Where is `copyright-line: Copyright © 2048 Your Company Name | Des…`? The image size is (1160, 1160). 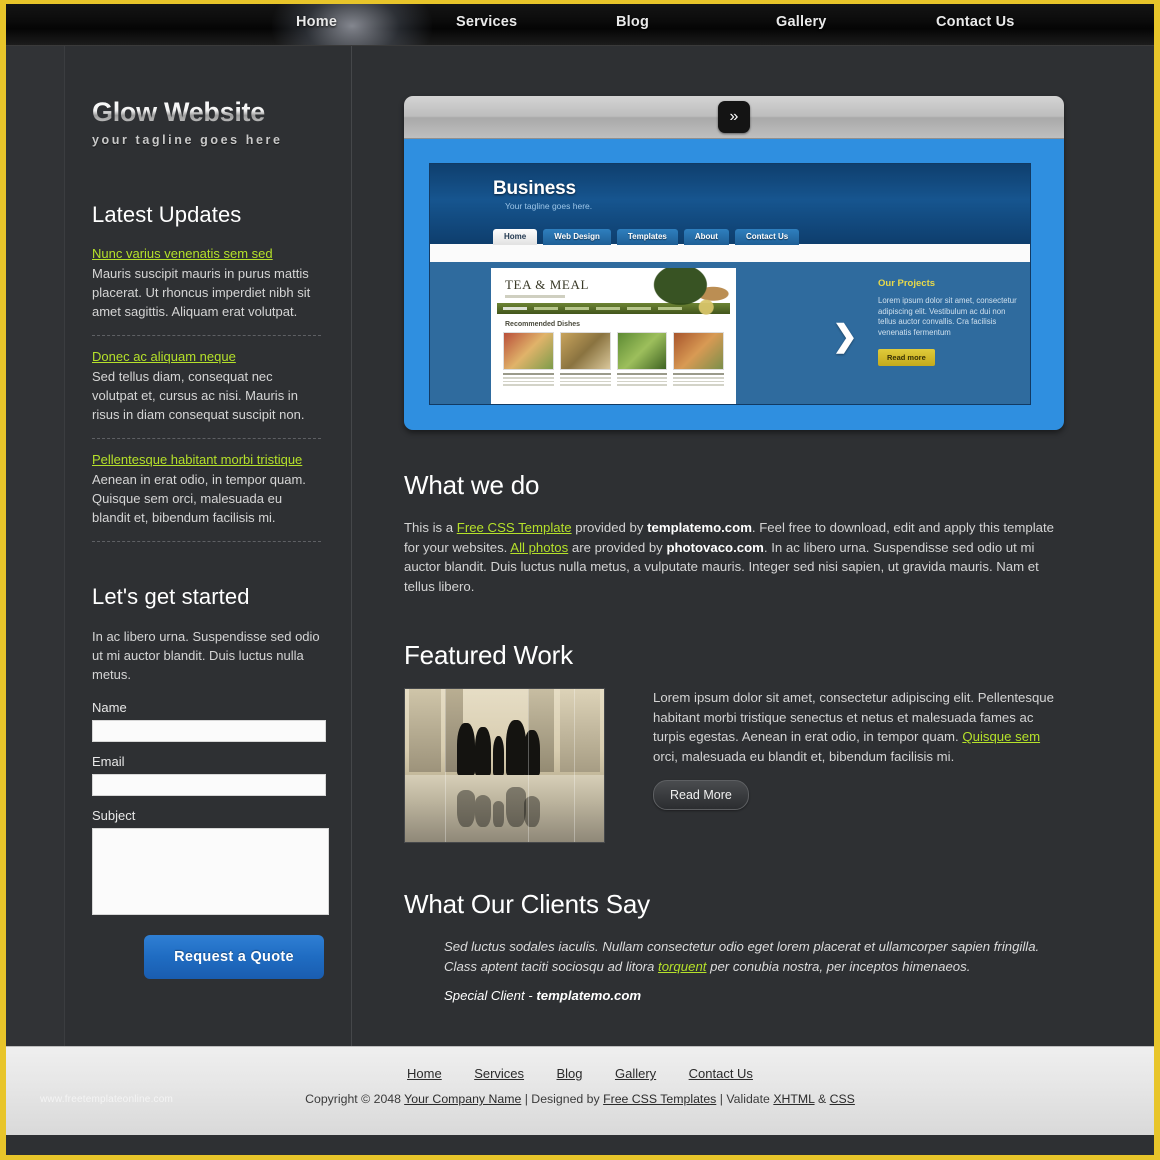 copyright-line: Copyright © 2048 Your Company Name | Des… is located at coordinates (580, 1099).